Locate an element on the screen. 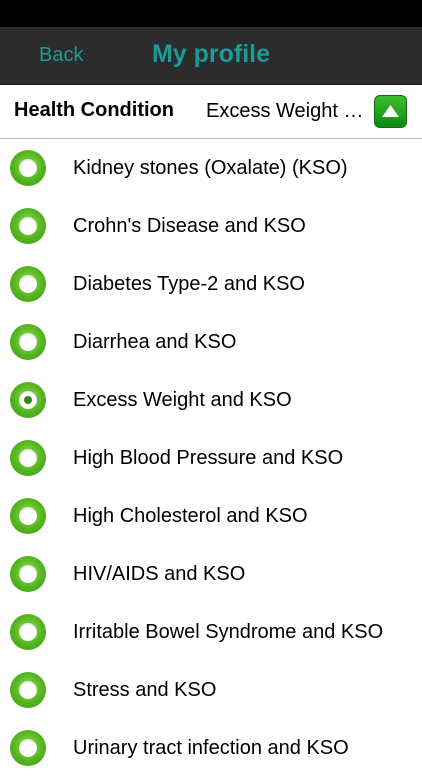 This screenshot has width=422, height=777. condition-option: Excess Weight and KSO is located at coordinates (211, 400).